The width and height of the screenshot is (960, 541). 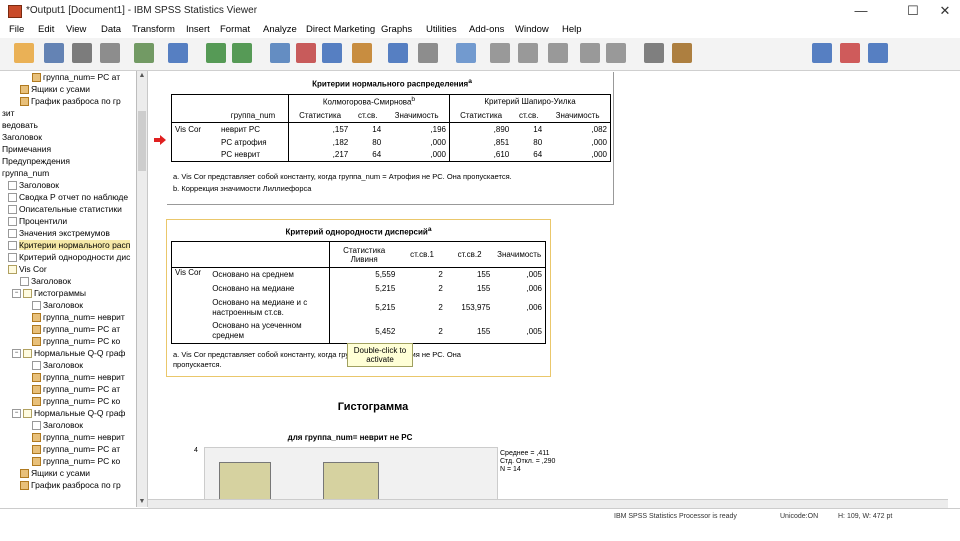 What do you see at coordinates (532, 29) in the screenshot?
I see `menu-12: Window` at bounding box center [532, 29].